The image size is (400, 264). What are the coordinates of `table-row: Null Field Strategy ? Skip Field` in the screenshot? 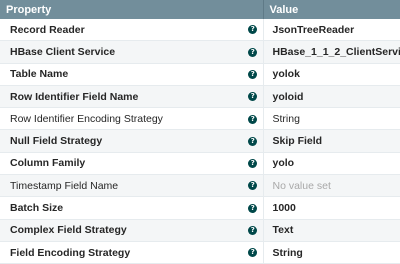 It's located at (200, 141).